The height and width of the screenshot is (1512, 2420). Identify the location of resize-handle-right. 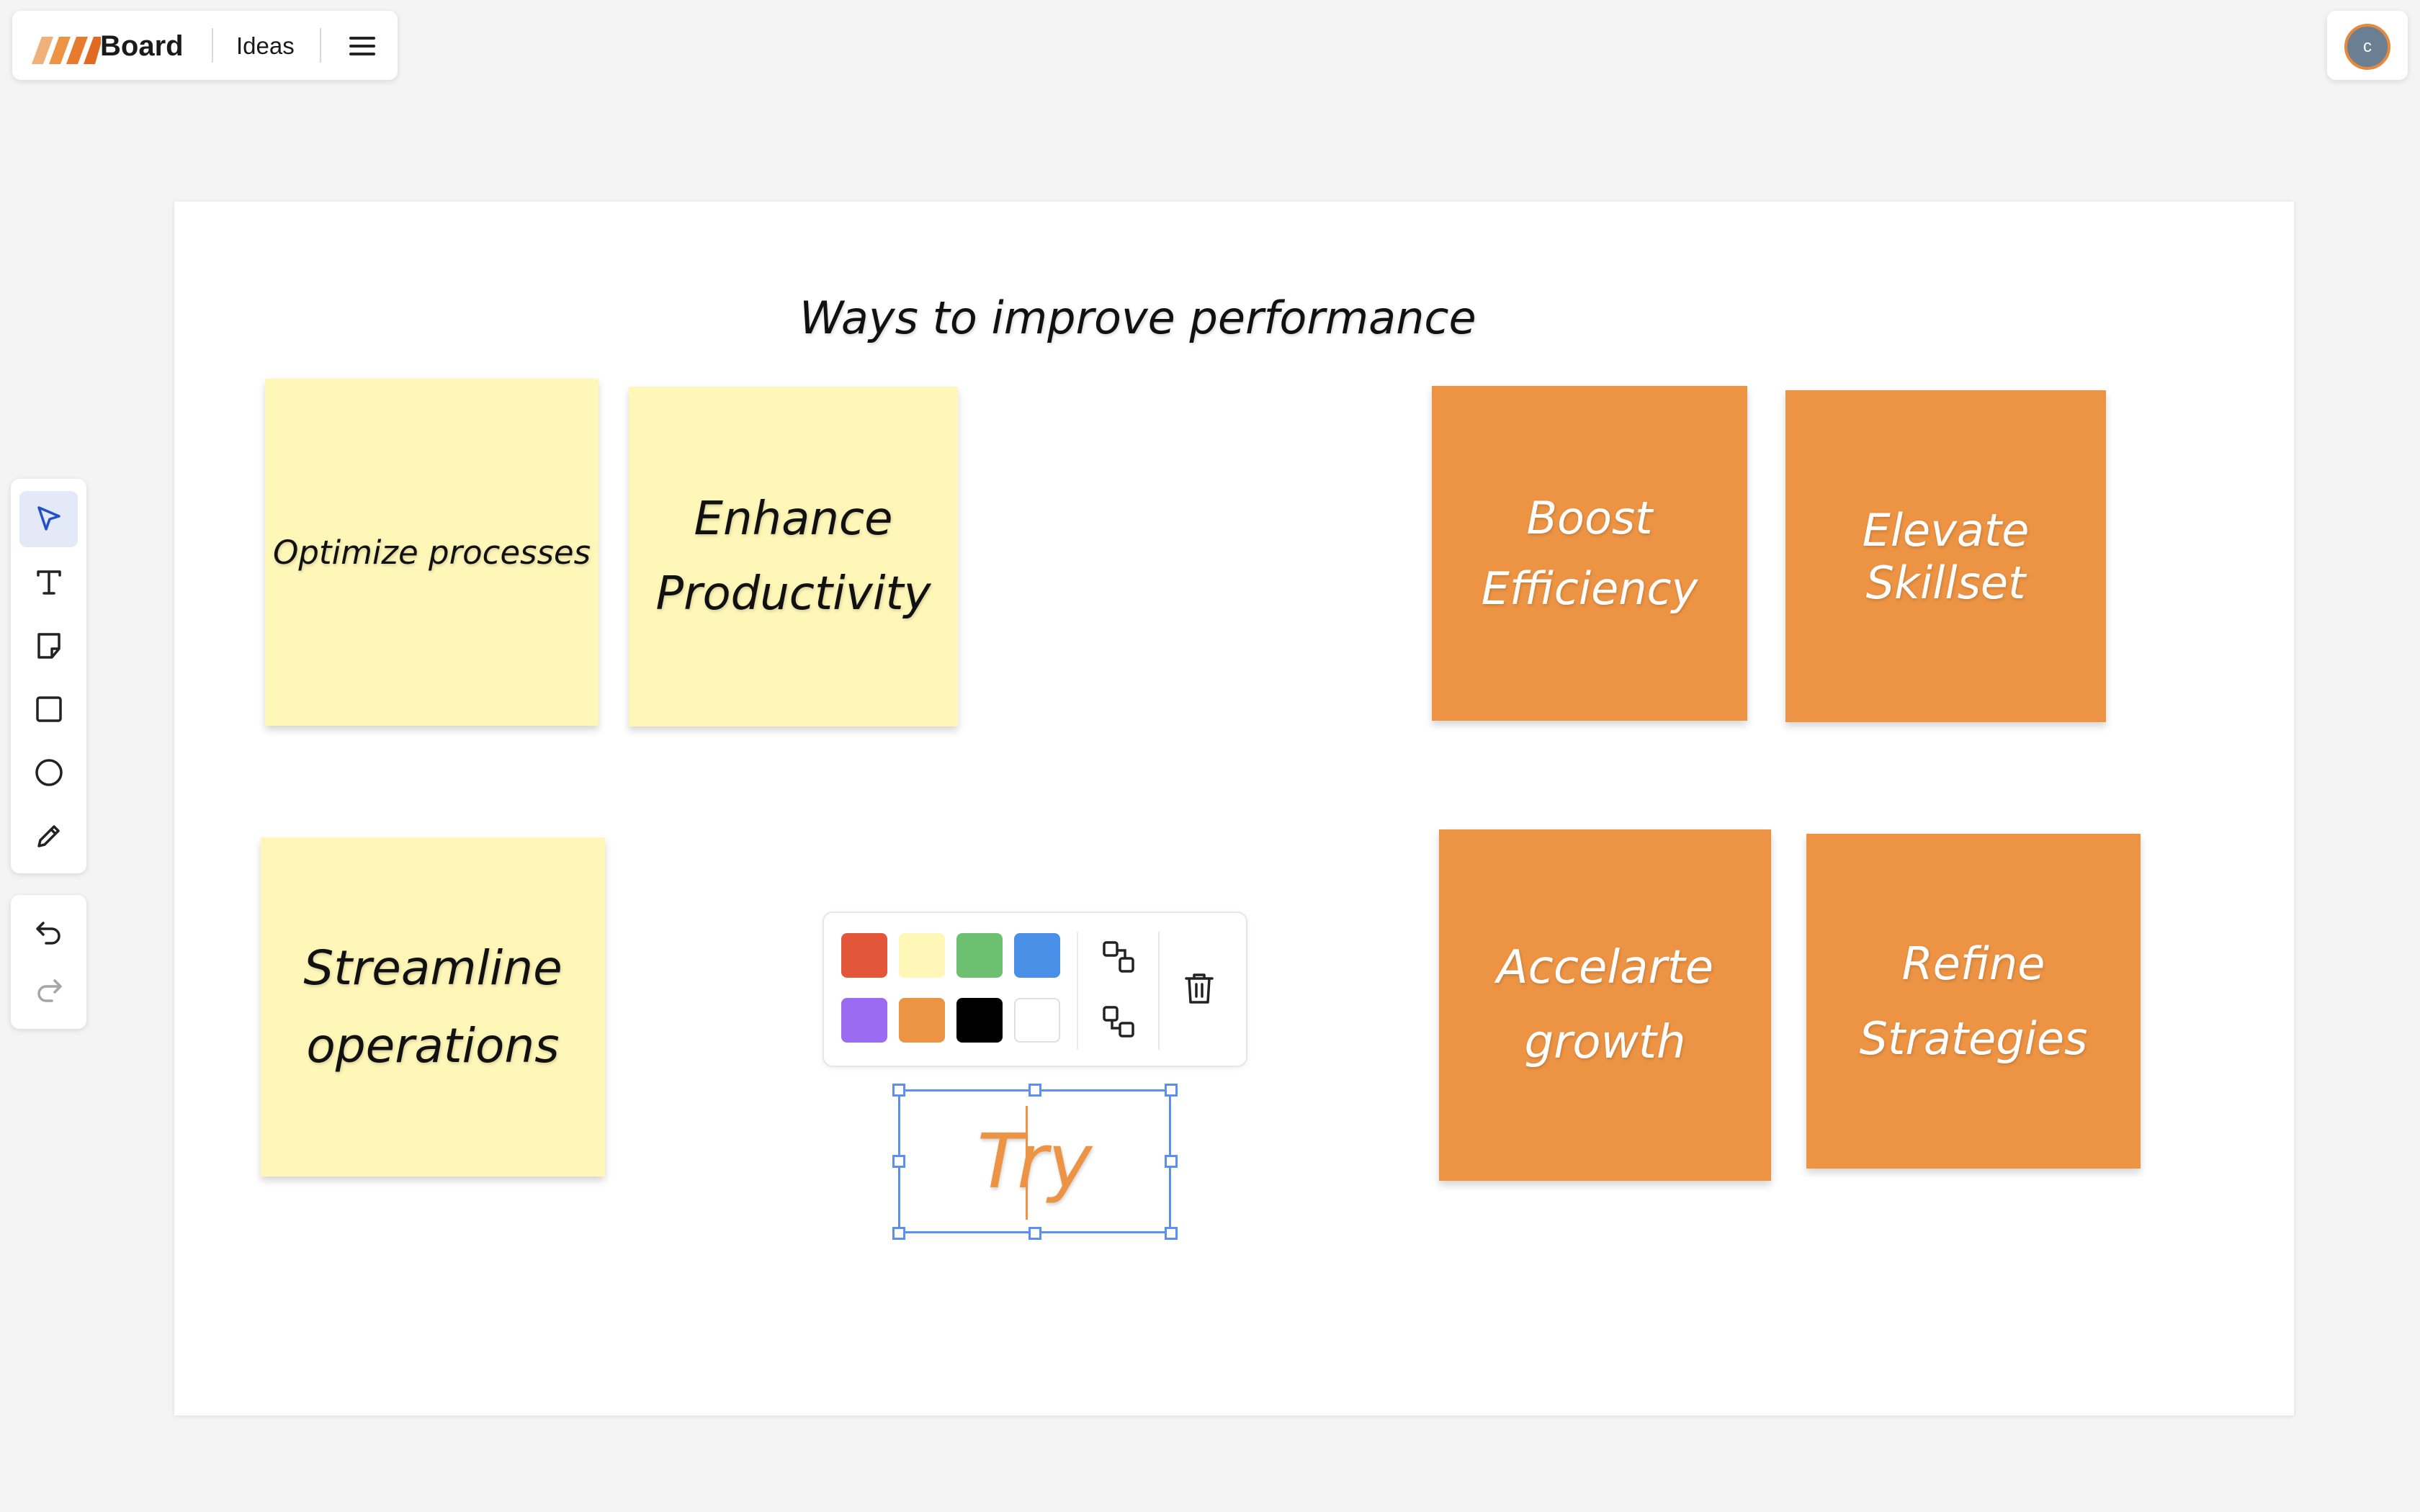
(1171, 1161).